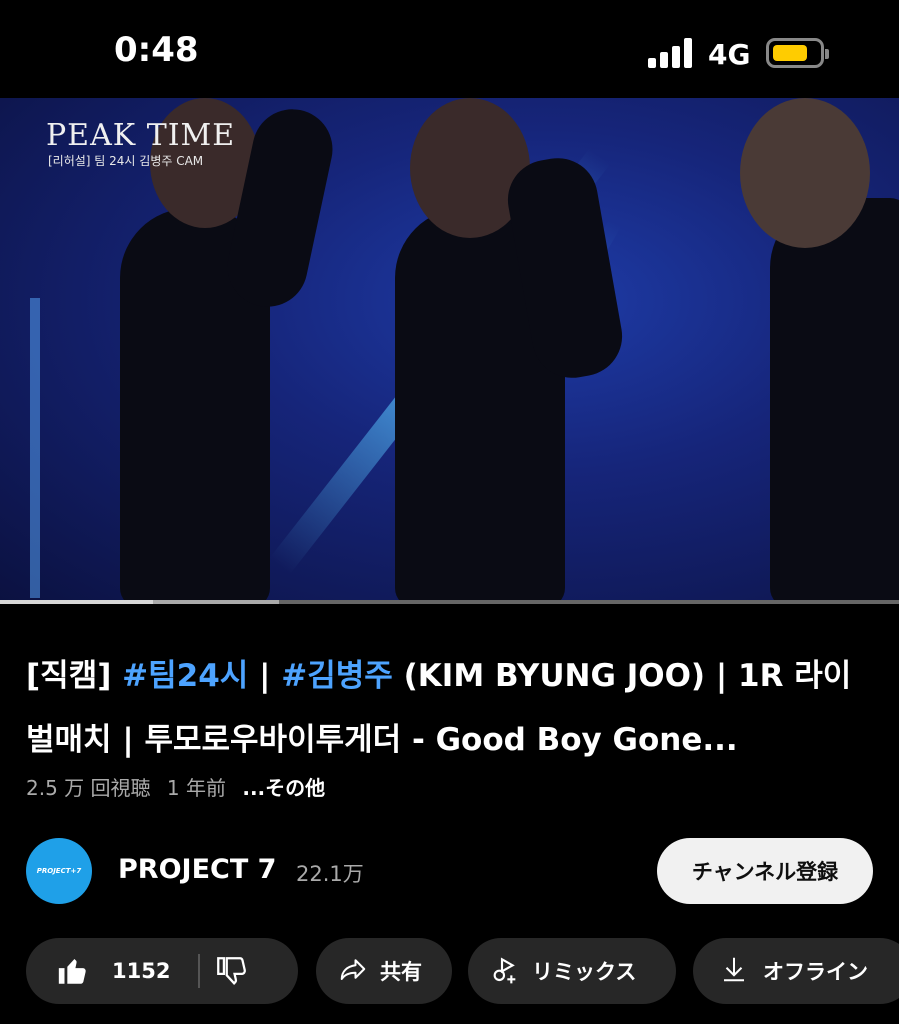 The width and height of the screenshot is (899, 1024). Describe the element at coordinates (401, 972) in the screenshot. I see `share-label: 共有` at that location.